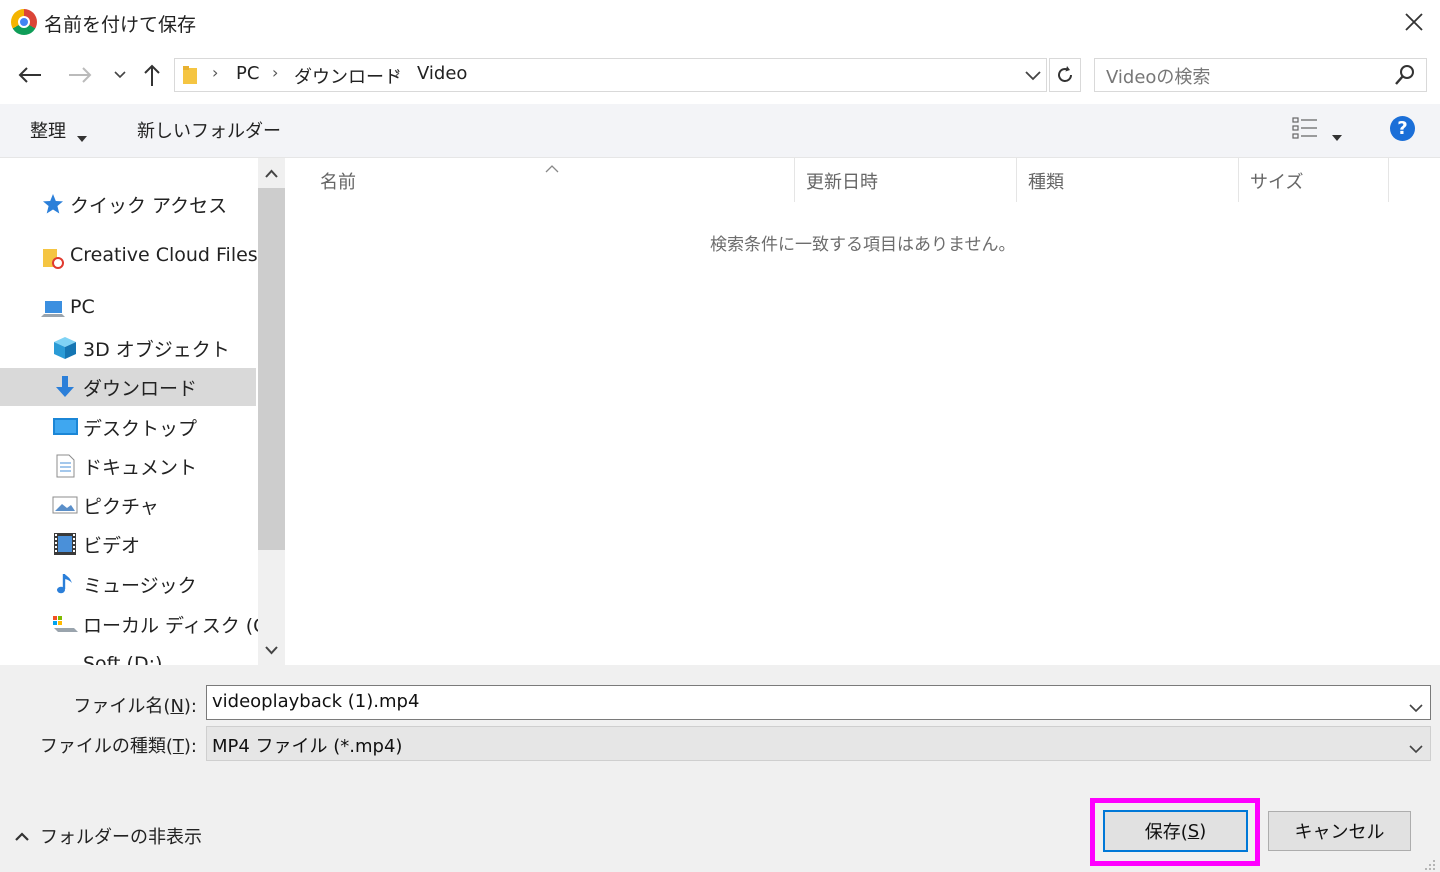 This screenshot has height=872, width=1440. What do you see at coordinates (271, 651) in the screenshot?
I see `scroll-down-icon` at bounding box center [271, 651].